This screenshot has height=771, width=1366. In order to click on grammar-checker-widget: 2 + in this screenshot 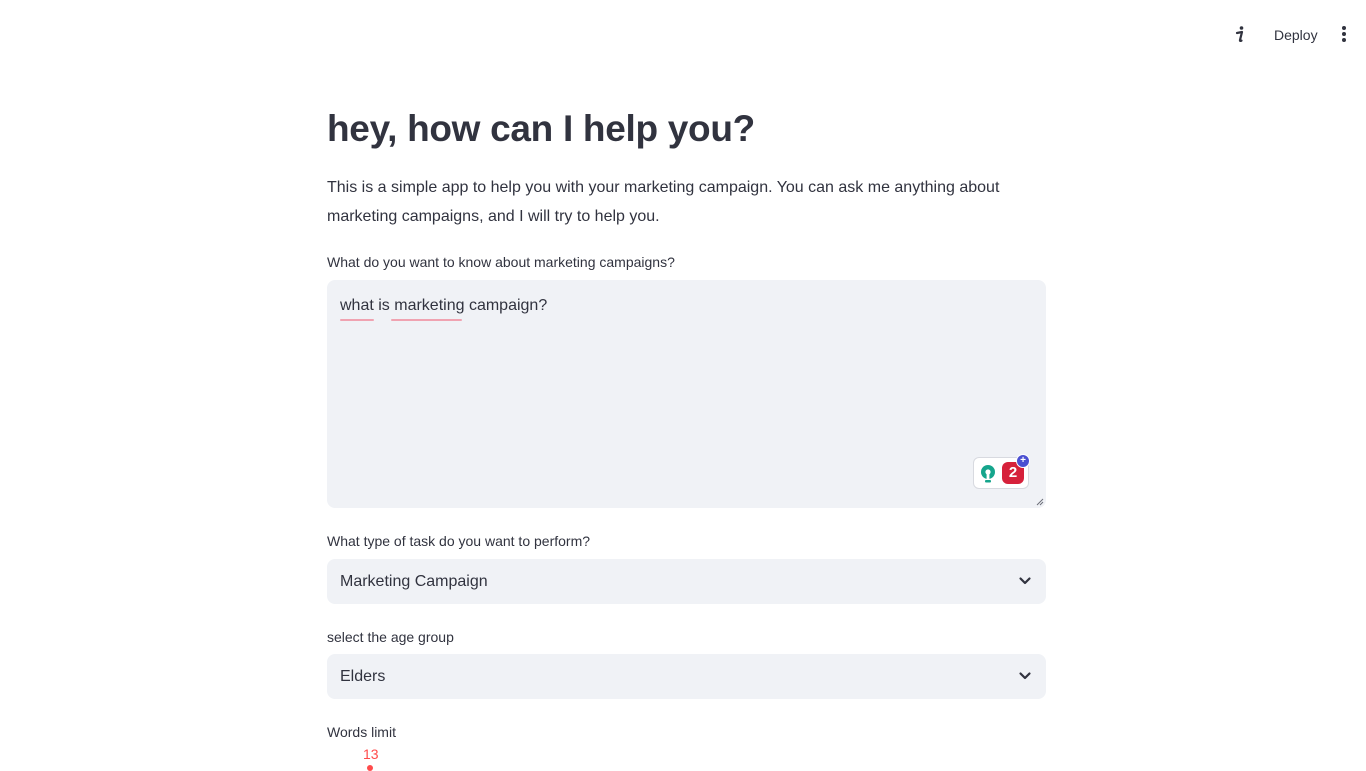, I will do `click(1001, 471)`.